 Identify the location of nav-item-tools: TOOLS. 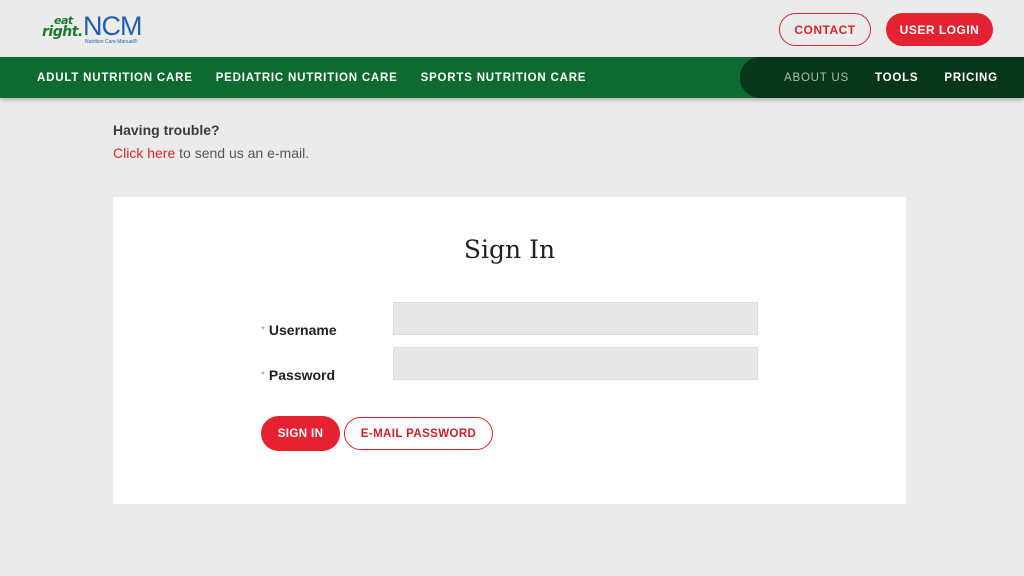
(896, 78).